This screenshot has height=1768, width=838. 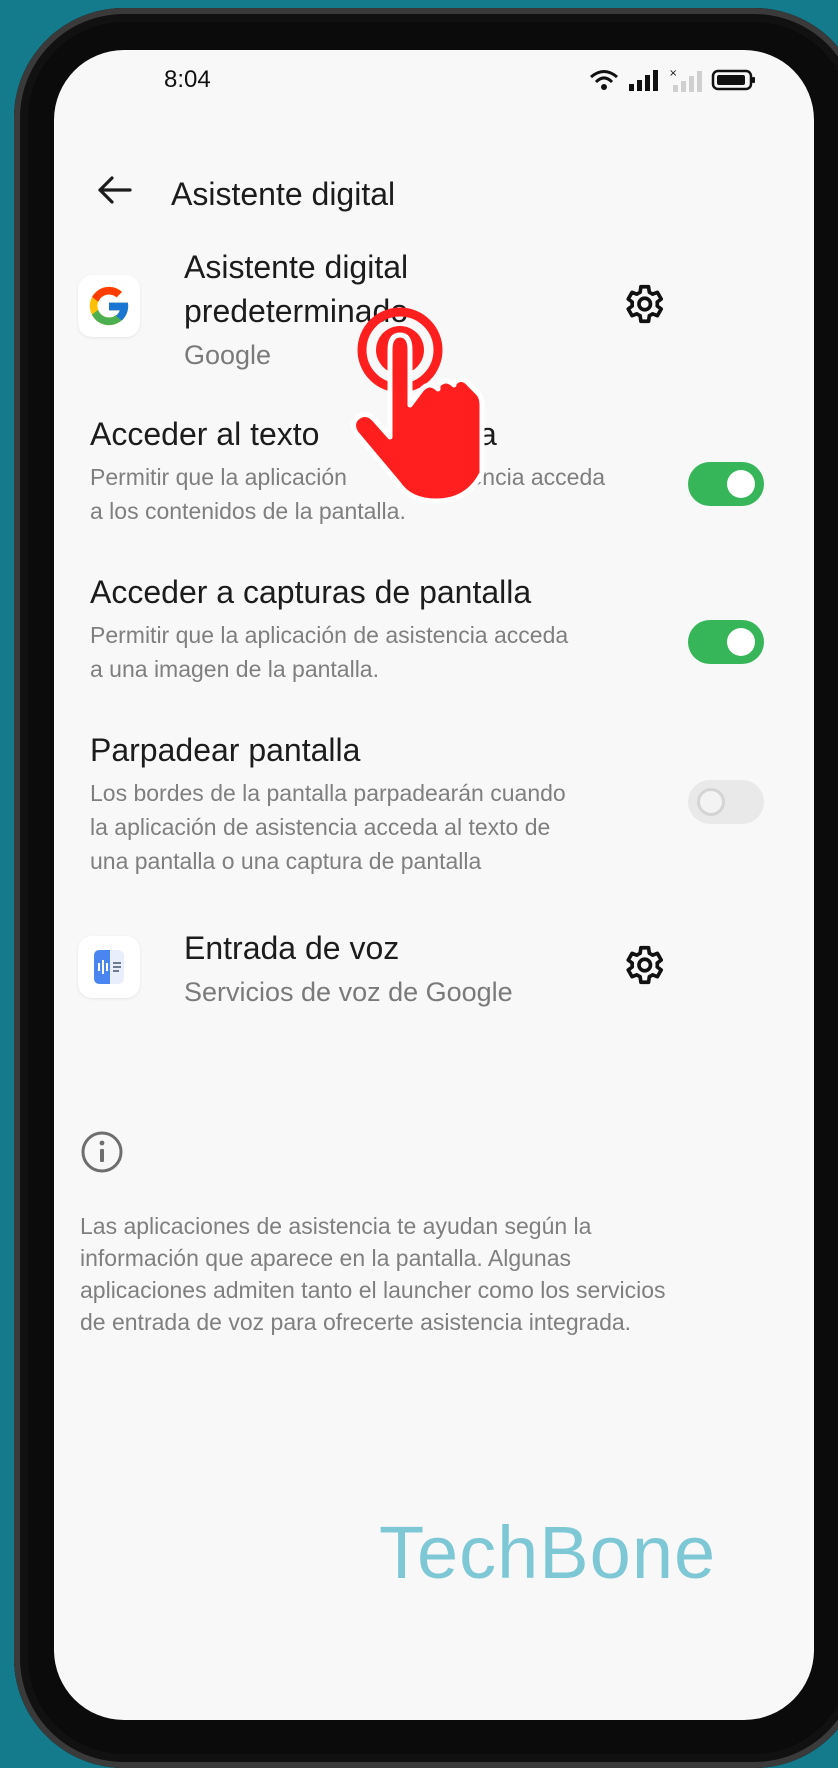 I want to click on voice-services-app-icon, so click(x=109, y=967).